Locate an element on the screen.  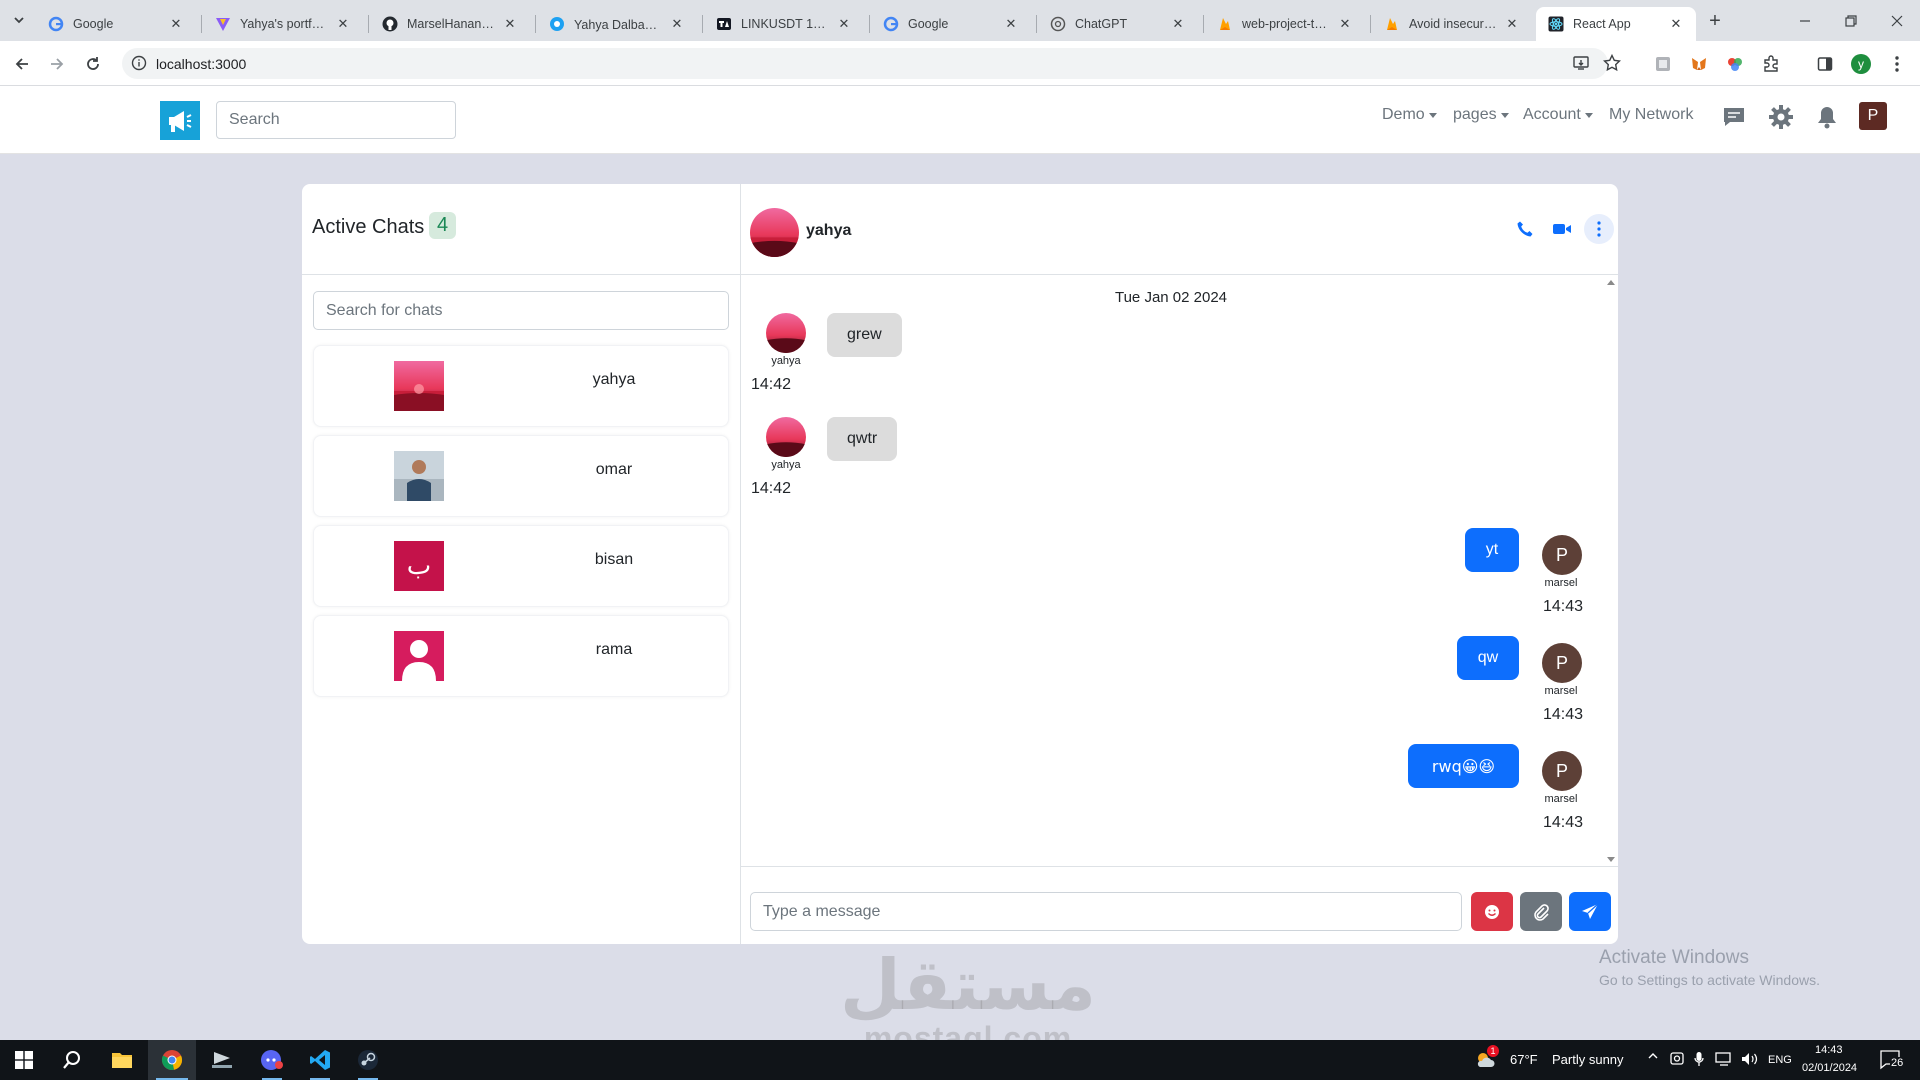
steam-icon is located at coordinates (368, 1060).